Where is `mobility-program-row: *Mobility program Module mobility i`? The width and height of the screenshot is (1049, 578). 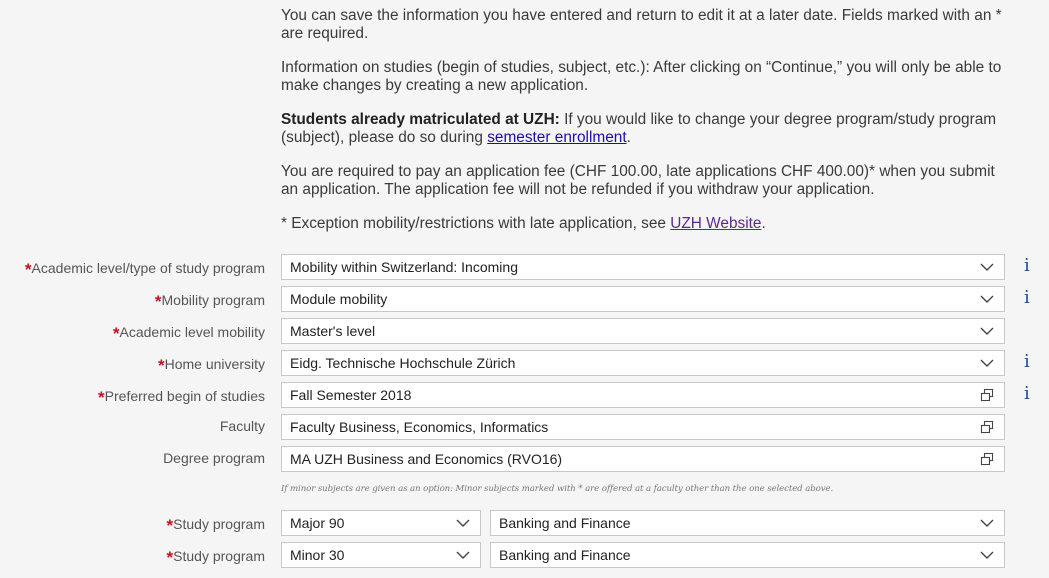 mobility-program-row: *Mobility program Module mobility i is located at coordinates (524, 299).